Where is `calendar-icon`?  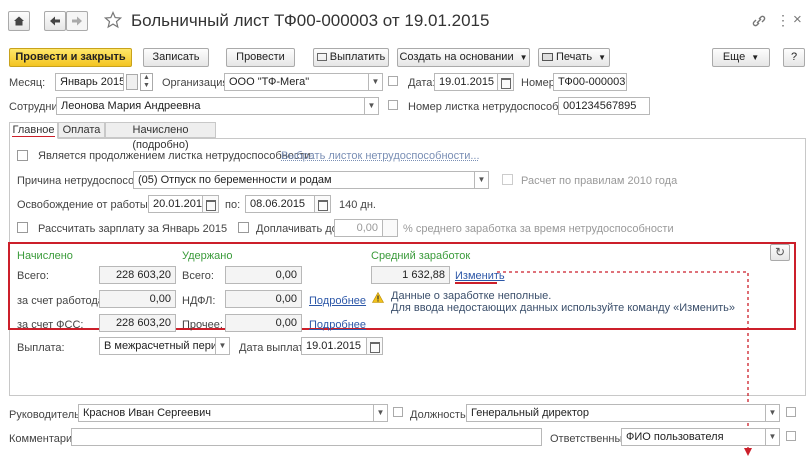 calendar-icon is located at coordinates (375, 346).